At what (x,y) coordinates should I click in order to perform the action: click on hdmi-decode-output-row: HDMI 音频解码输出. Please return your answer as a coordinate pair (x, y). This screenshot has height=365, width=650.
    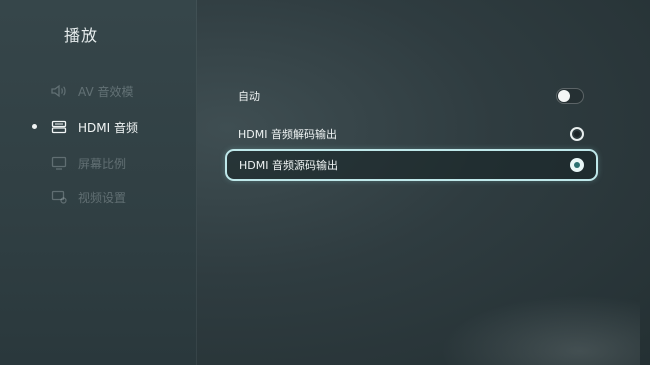
    Looking at the image, I should click on (411, 134).